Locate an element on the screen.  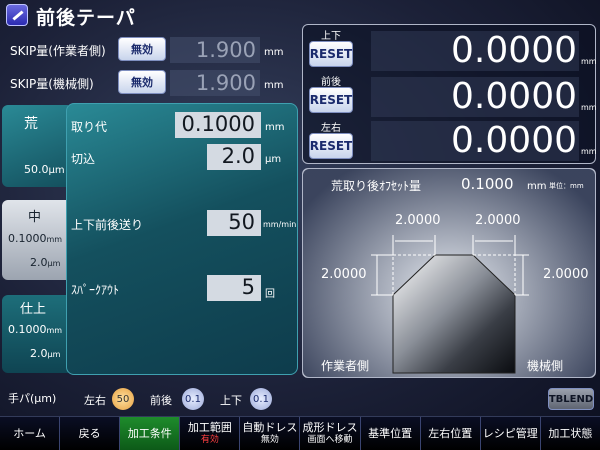
handle-lr-button: 50 is located at coordinates (123, 399).